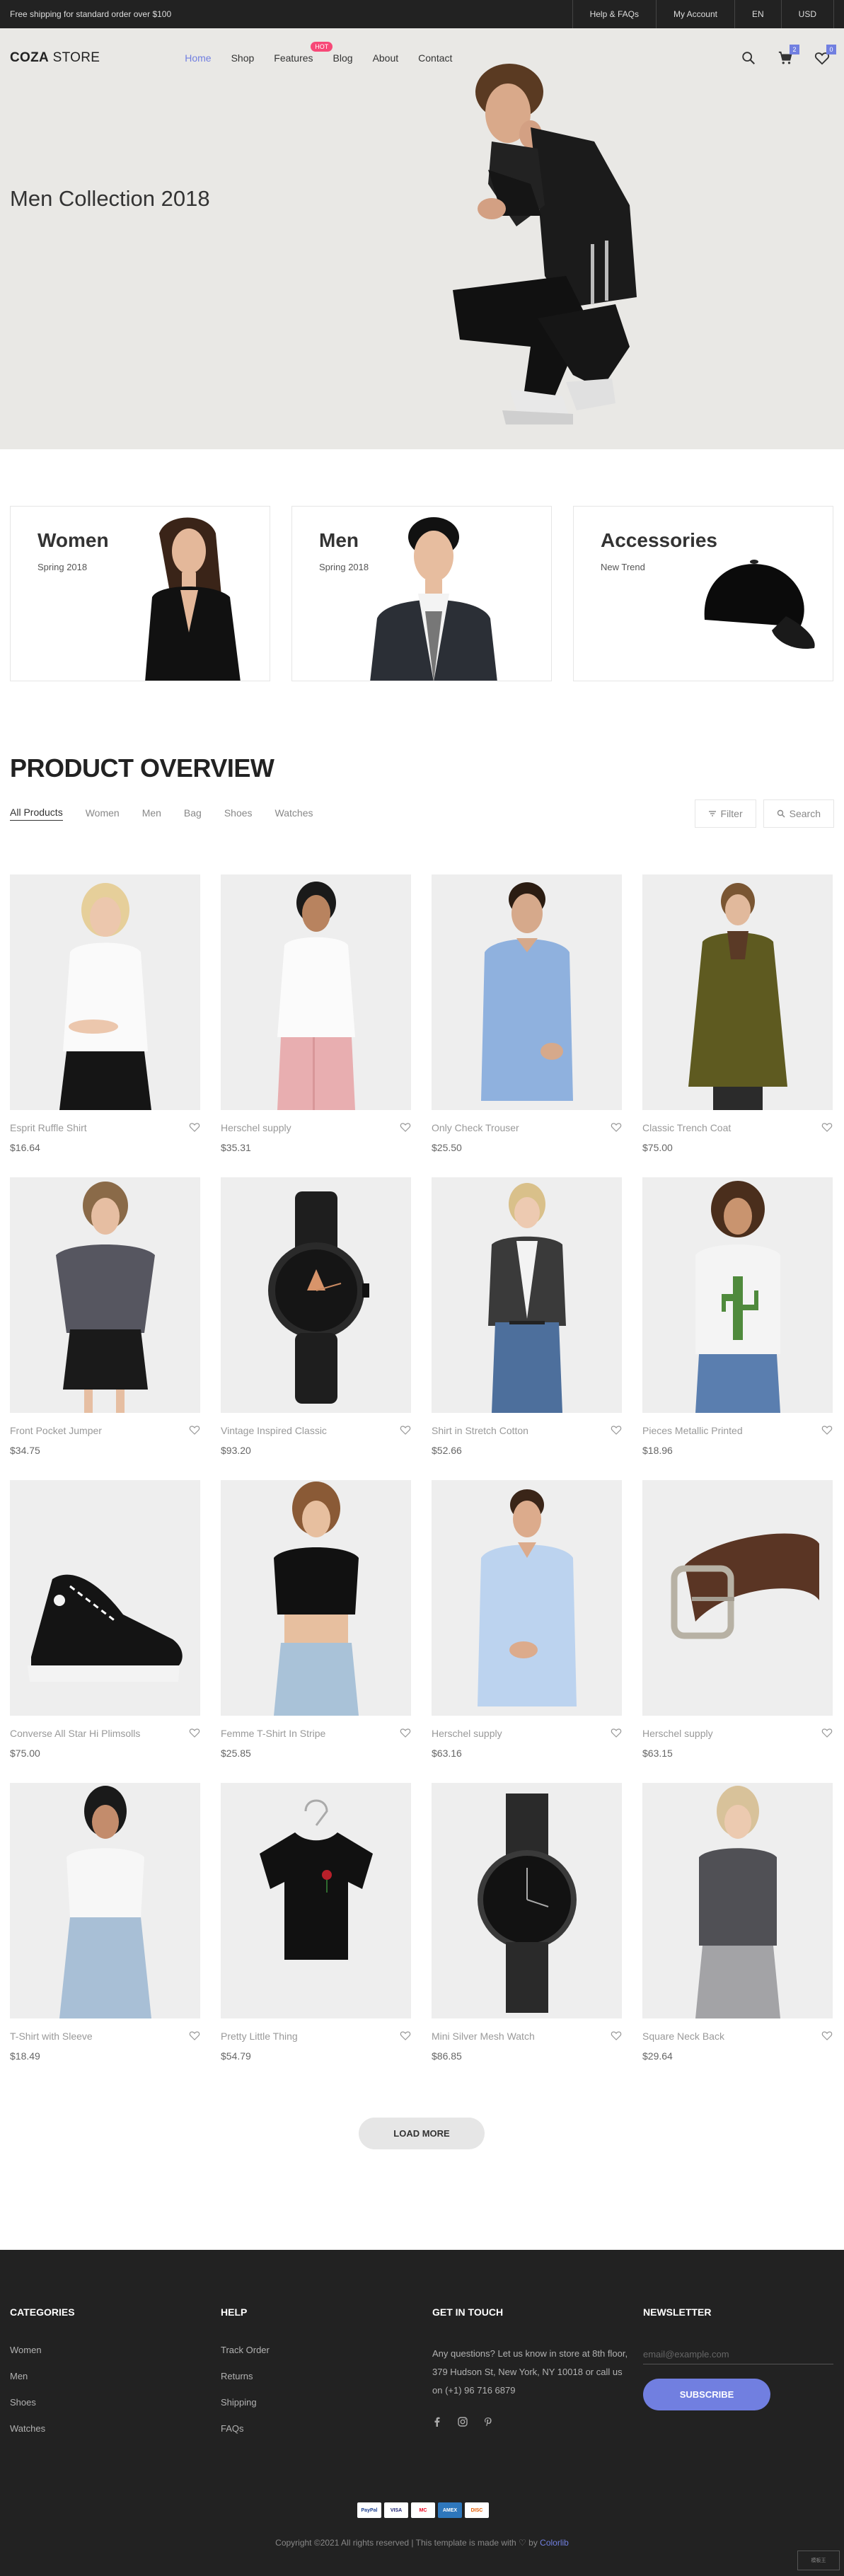  I want to click on product-name: Shirt in Stretch Cotton, so click(480, 1430).